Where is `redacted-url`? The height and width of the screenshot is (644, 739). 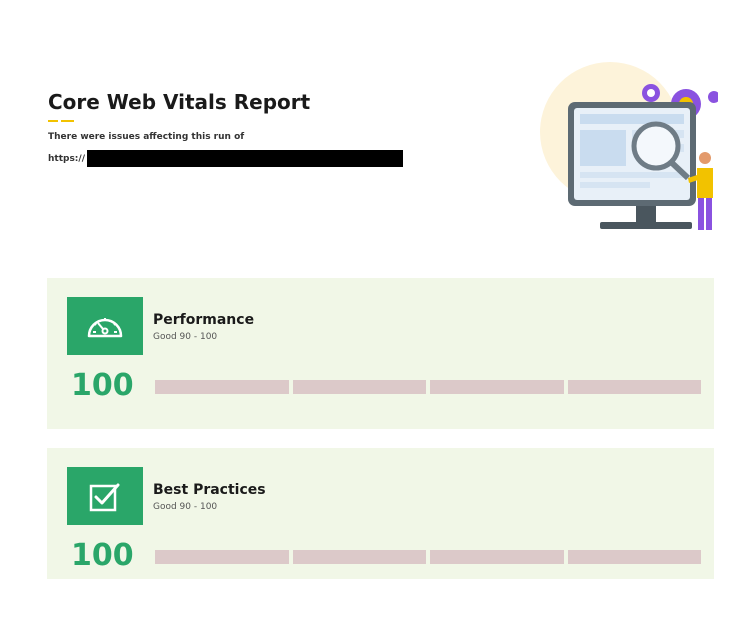 redacted-url is located at coordinates (244, 158).